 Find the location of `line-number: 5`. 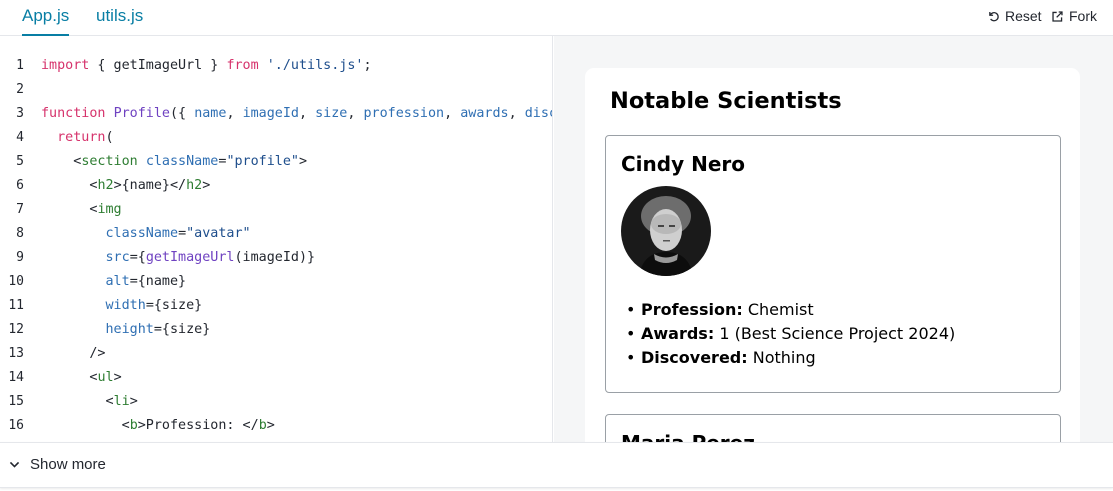

line-number: 5 is located at coordinates (20, 161).